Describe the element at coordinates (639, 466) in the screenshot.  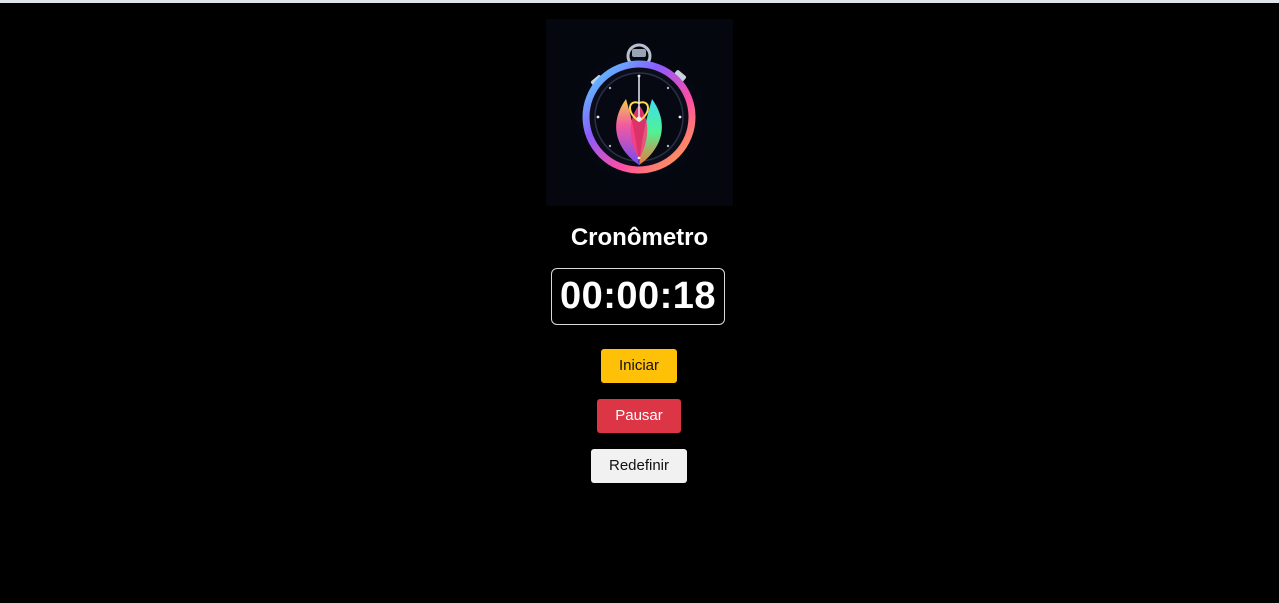
I see `reset-button: Redefinir` at that location.